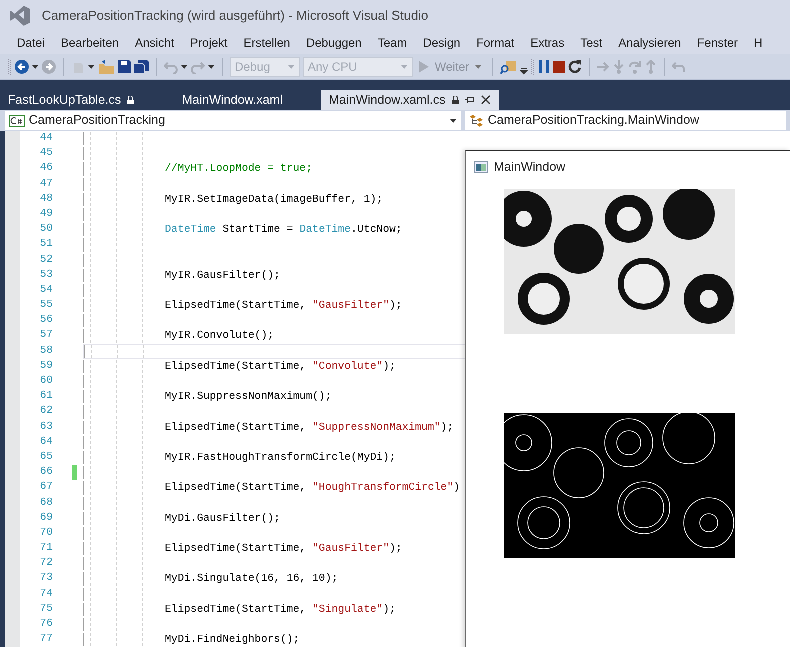 Image resolution: width=790 pixels, height=647 pixels. Describe the element at coordinates (216, 100) in the screenshot. I see `document-tab: MainWindow.xaml` at that location.